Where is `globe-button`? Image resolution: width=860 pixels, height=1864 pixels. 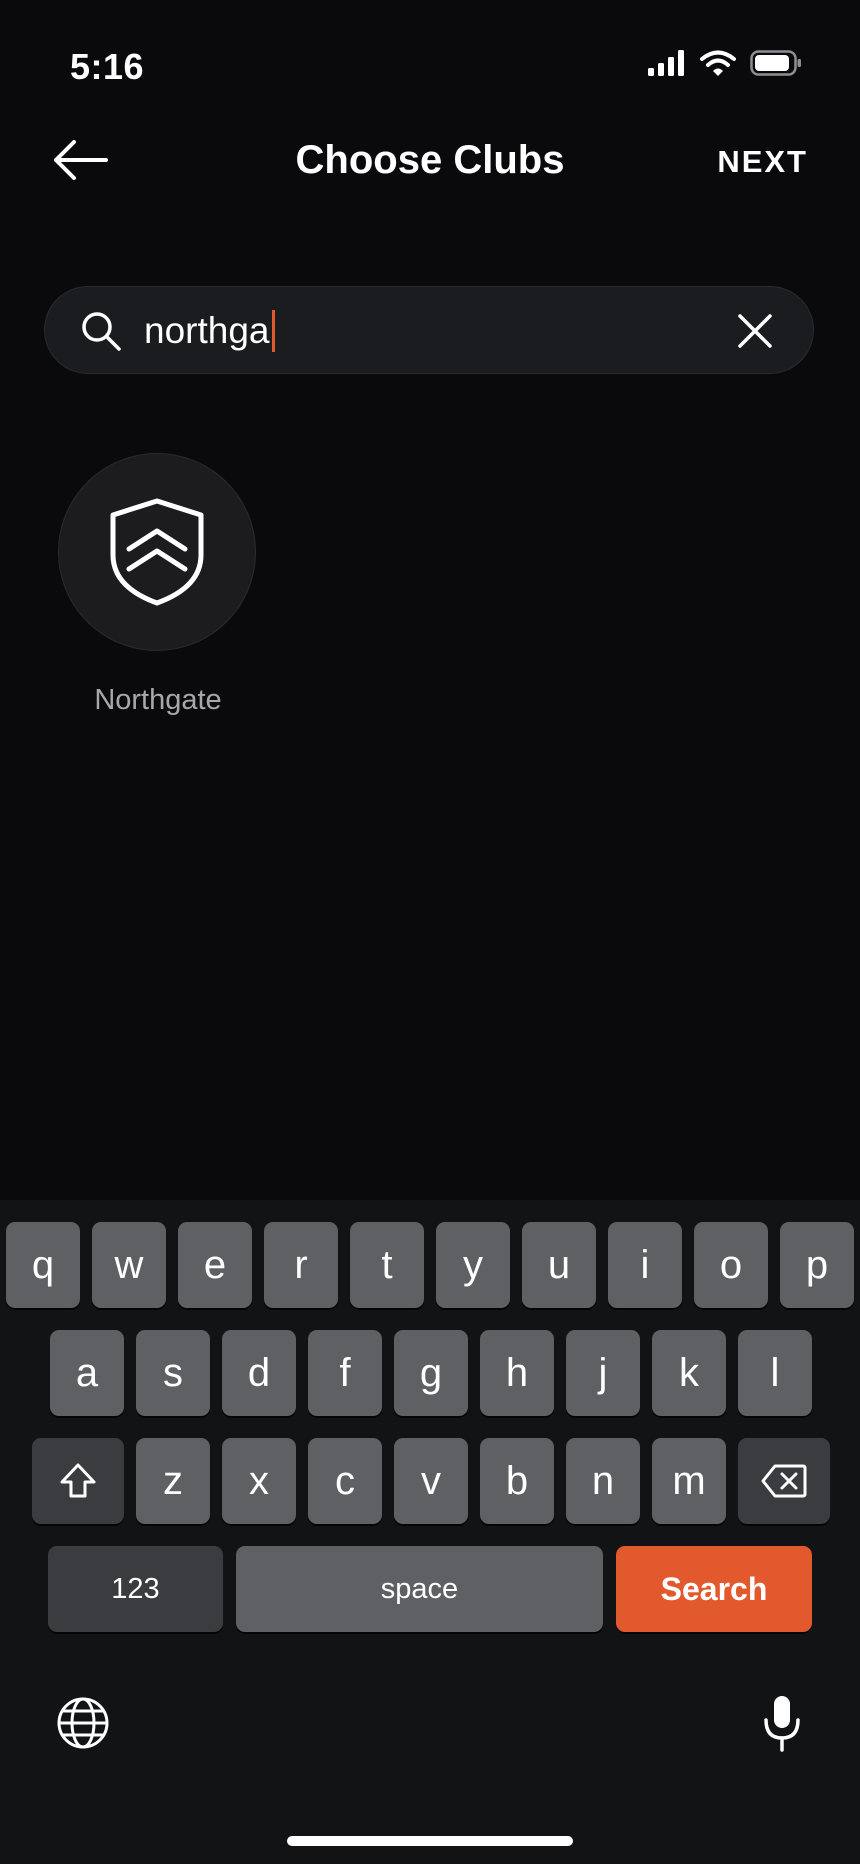 globe-button is located at coordinates (83, 1723).